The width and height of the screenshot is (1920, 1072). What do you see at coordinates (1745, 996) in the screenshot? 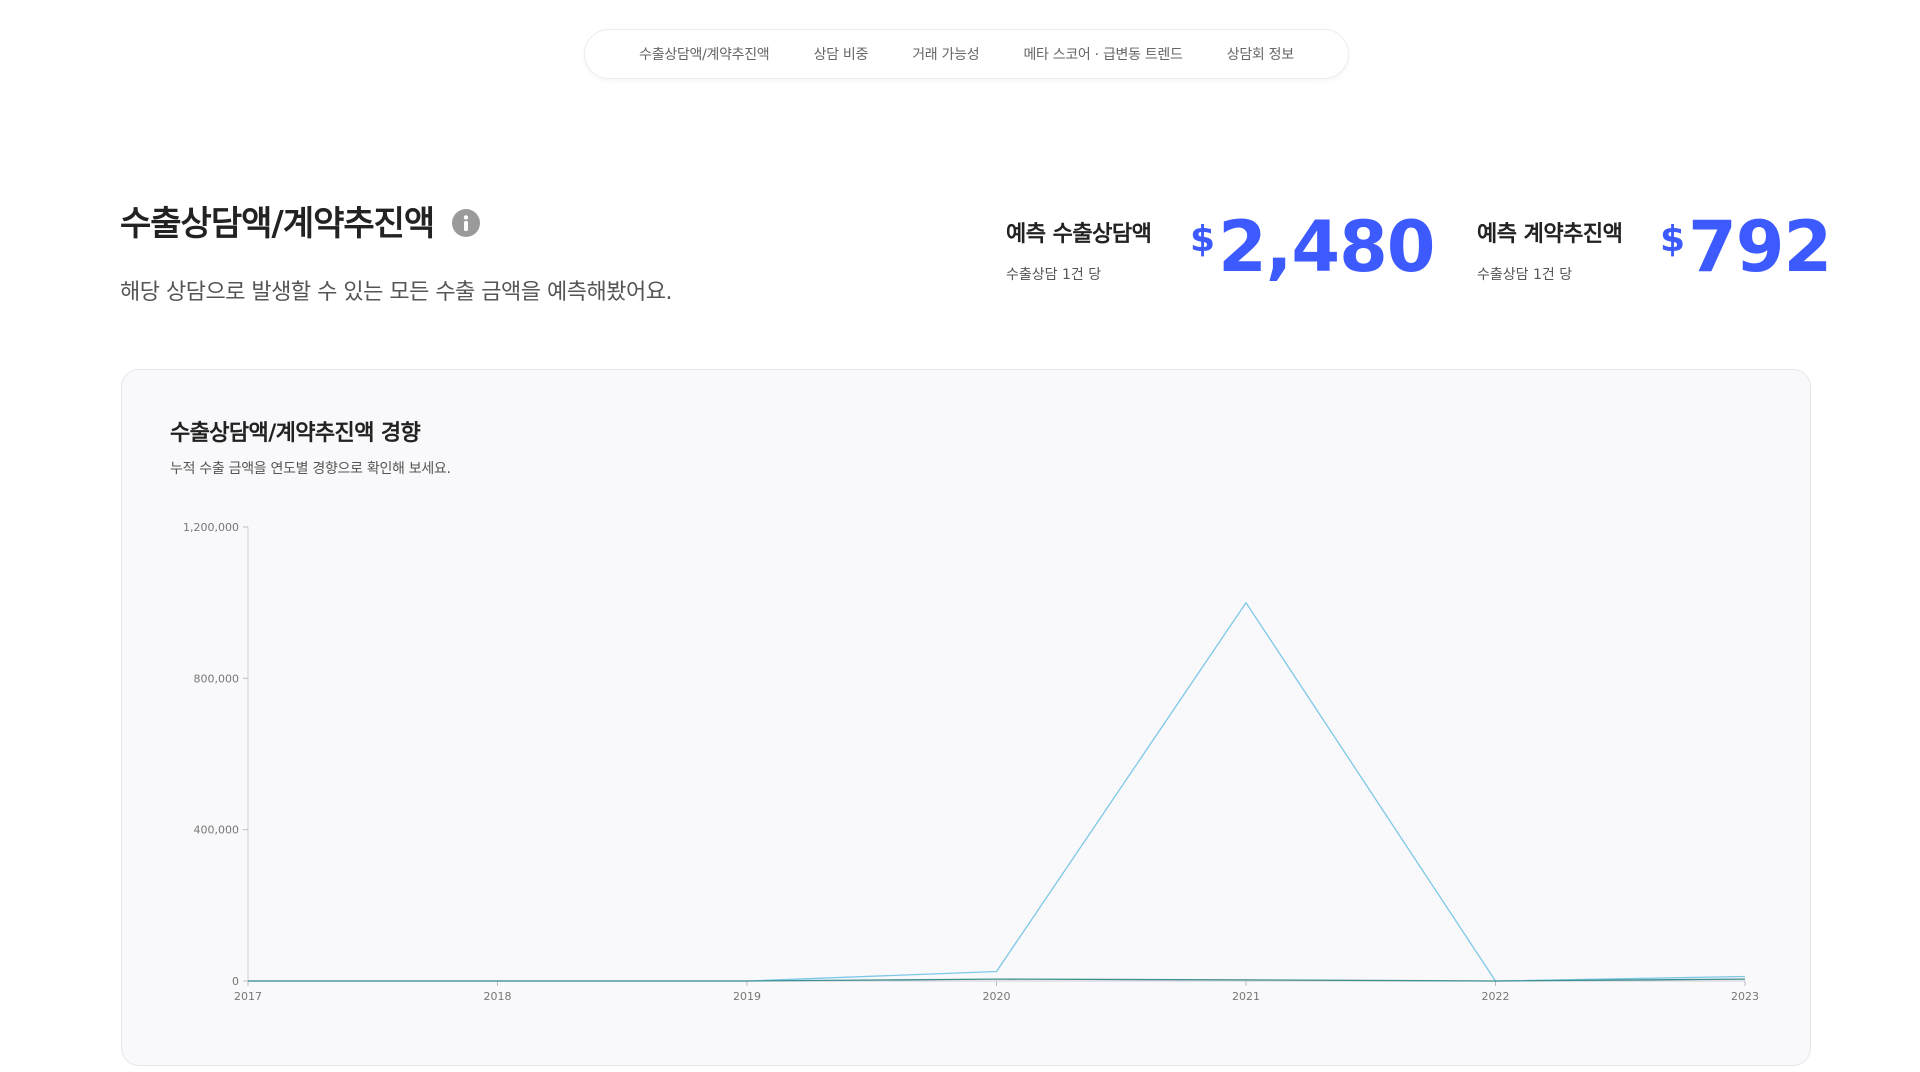
I see `x-tick-label: 2023` at bounding box center [1745, 996].